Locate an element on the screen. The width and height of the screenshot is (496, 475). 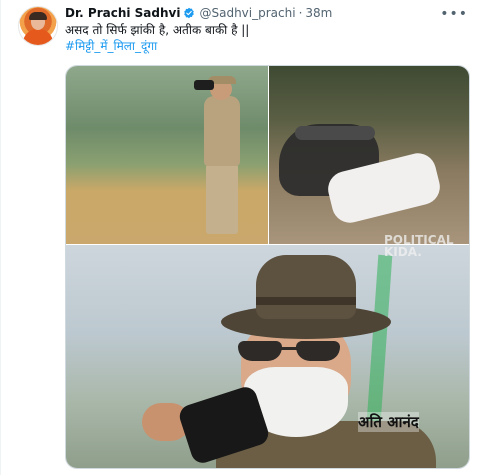
timestamp: 38m is located at coordinates (318, 13).